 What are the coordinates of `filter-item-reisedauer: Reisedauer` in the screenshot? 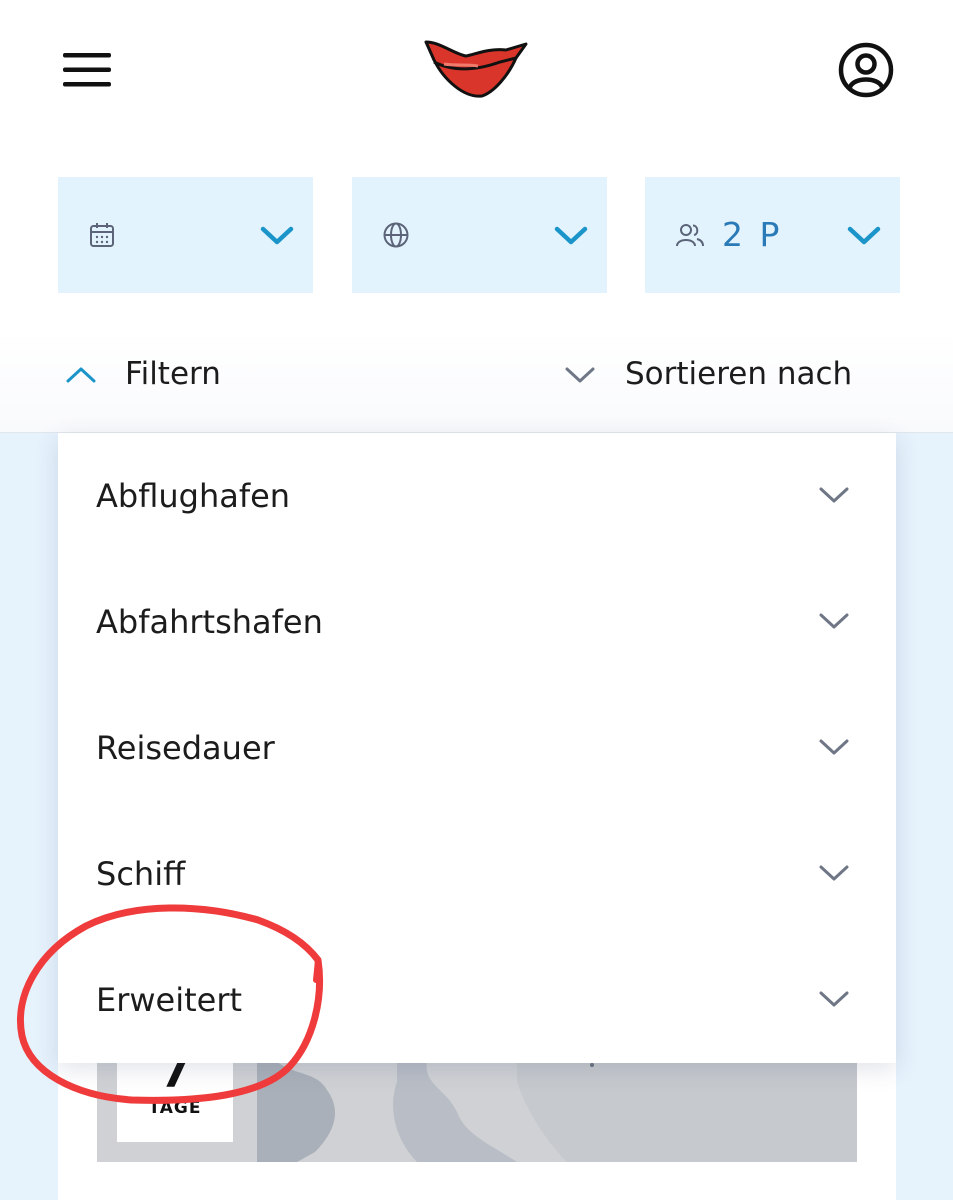 It's located at (477, 749).